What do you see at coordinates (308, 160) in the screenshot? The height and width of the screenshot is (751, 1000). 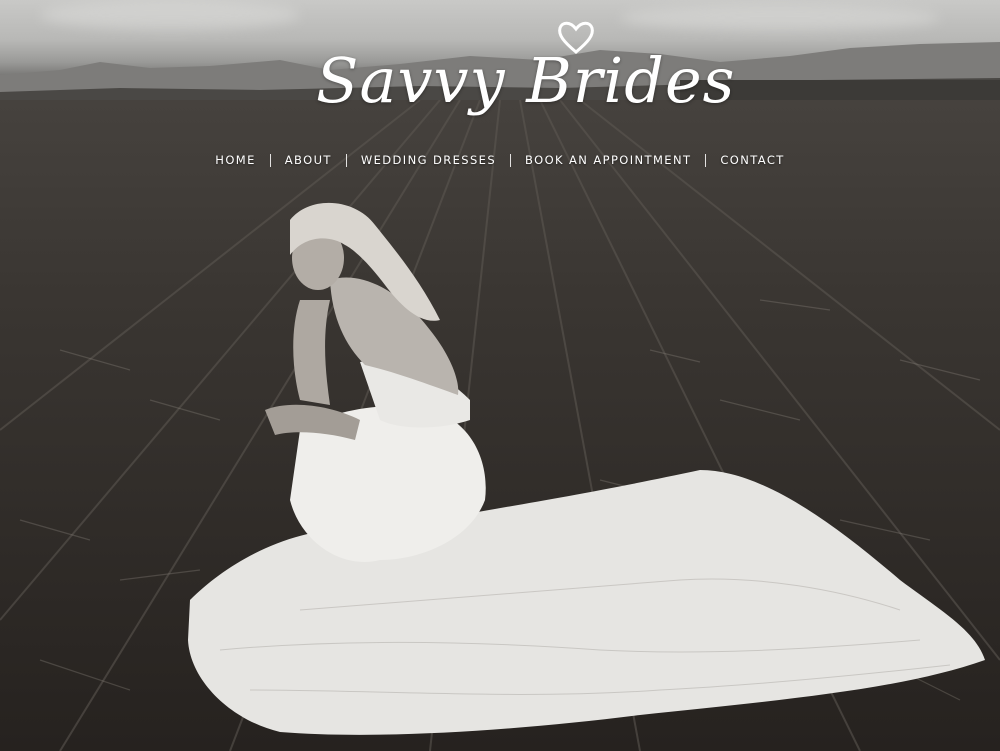 I see `nav-item-about: ABOUT` at bounding box center [308, 160].